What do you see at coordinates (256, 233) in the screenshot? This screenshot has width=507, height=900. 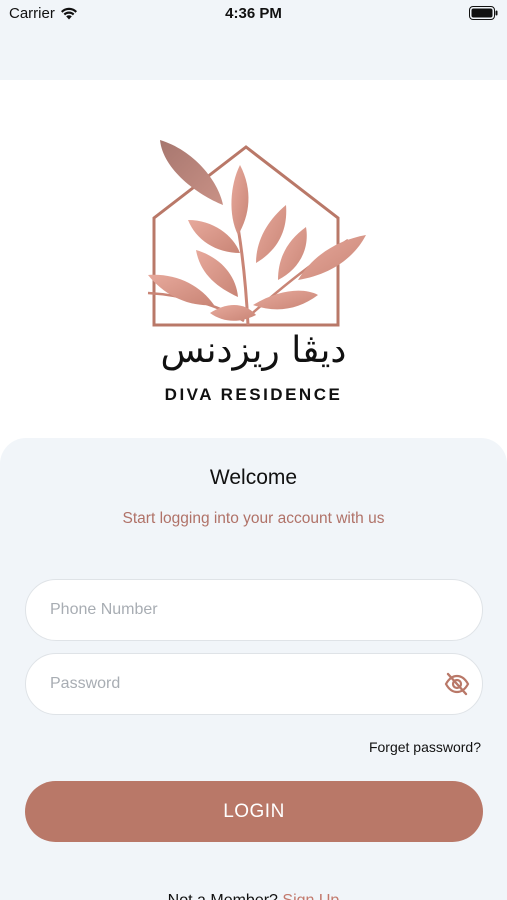 I see `diva-residence-logo-icon` at bounding box center [256, 233].